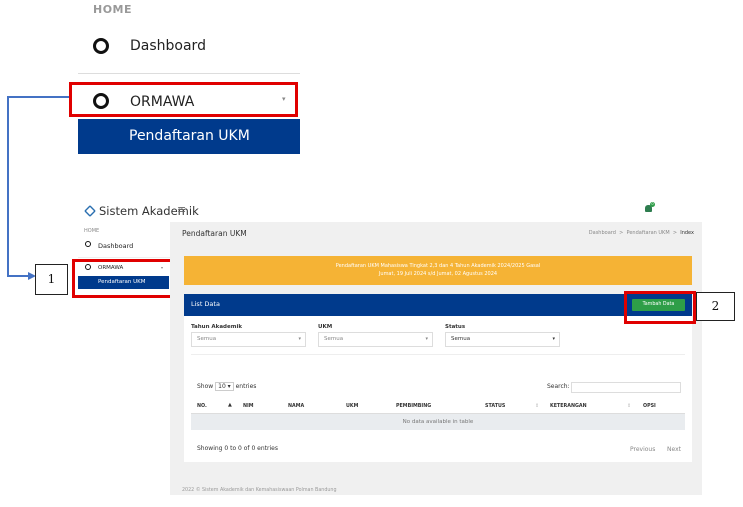  Describe the element at coordinates (455, 327) in the screenshot. I see `filter-status-label: Status` at that location.